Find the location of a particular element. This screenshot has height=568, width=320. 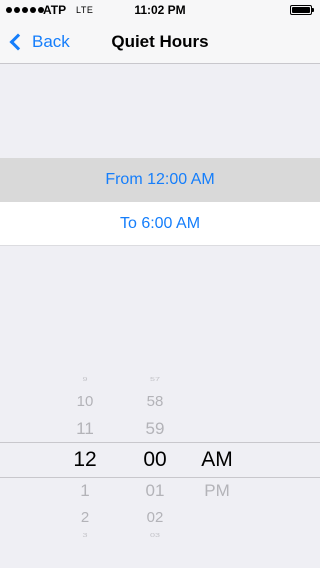

battery-level is located at coordinates (301, 10).